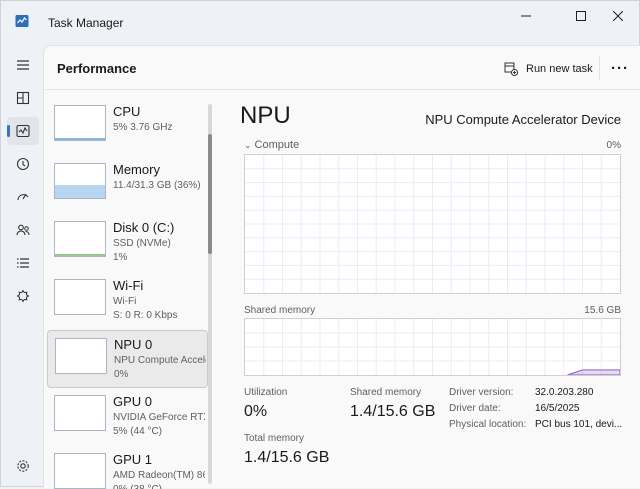 The width and height of the screenshot is (640, 489). I want to click on nav-users, so click(23, 230).